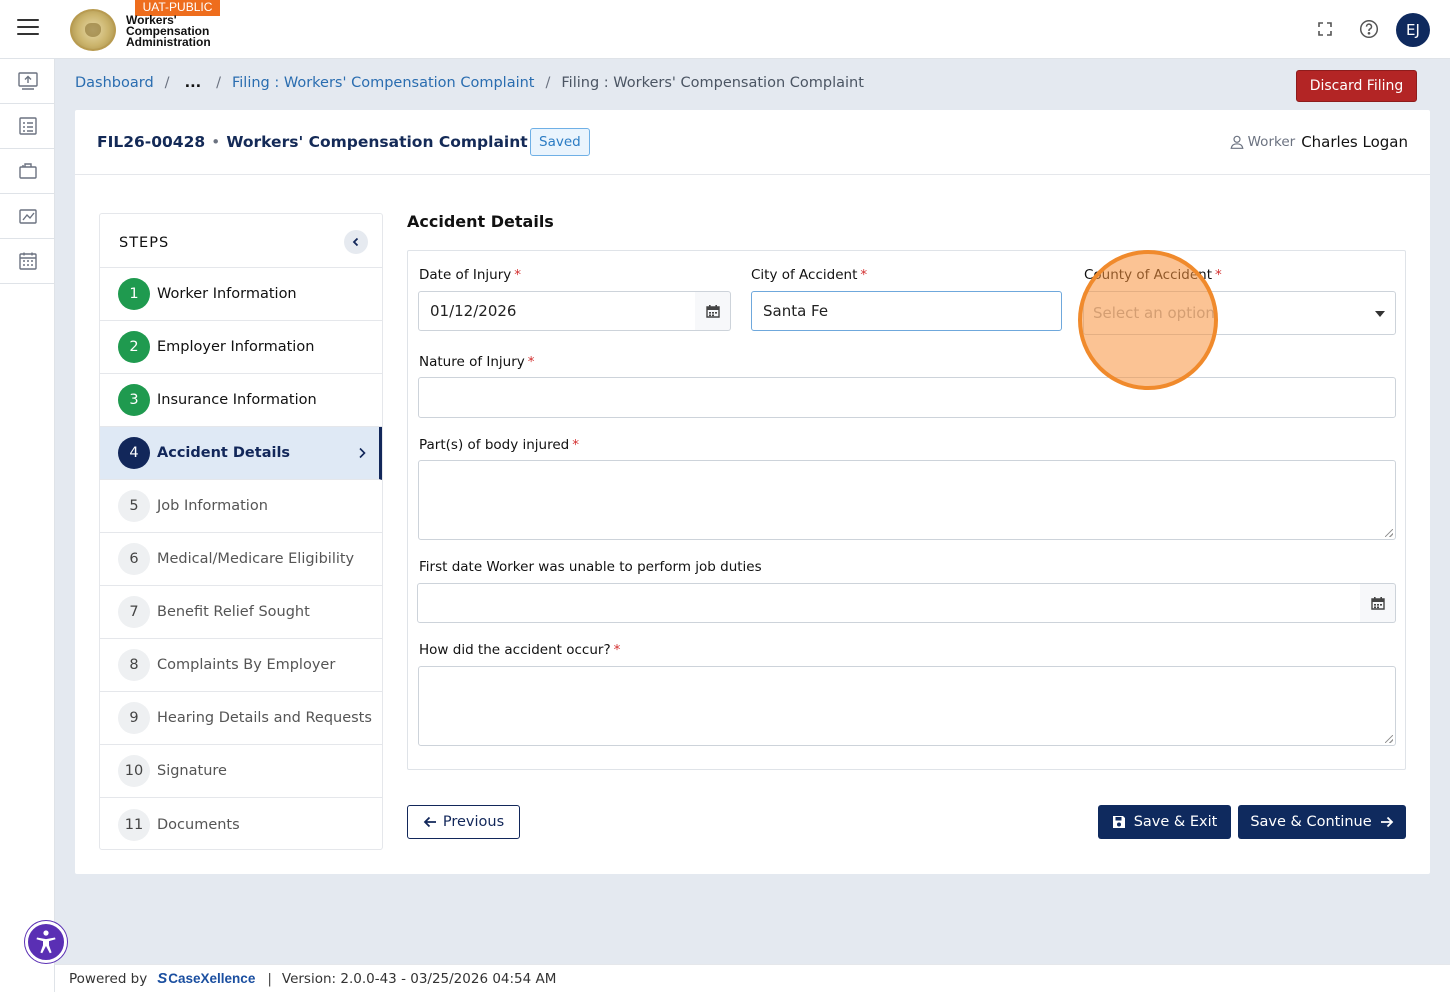  I want to click on step-item: 6 Medical/Medicare Eligibility, so click(241, 559).